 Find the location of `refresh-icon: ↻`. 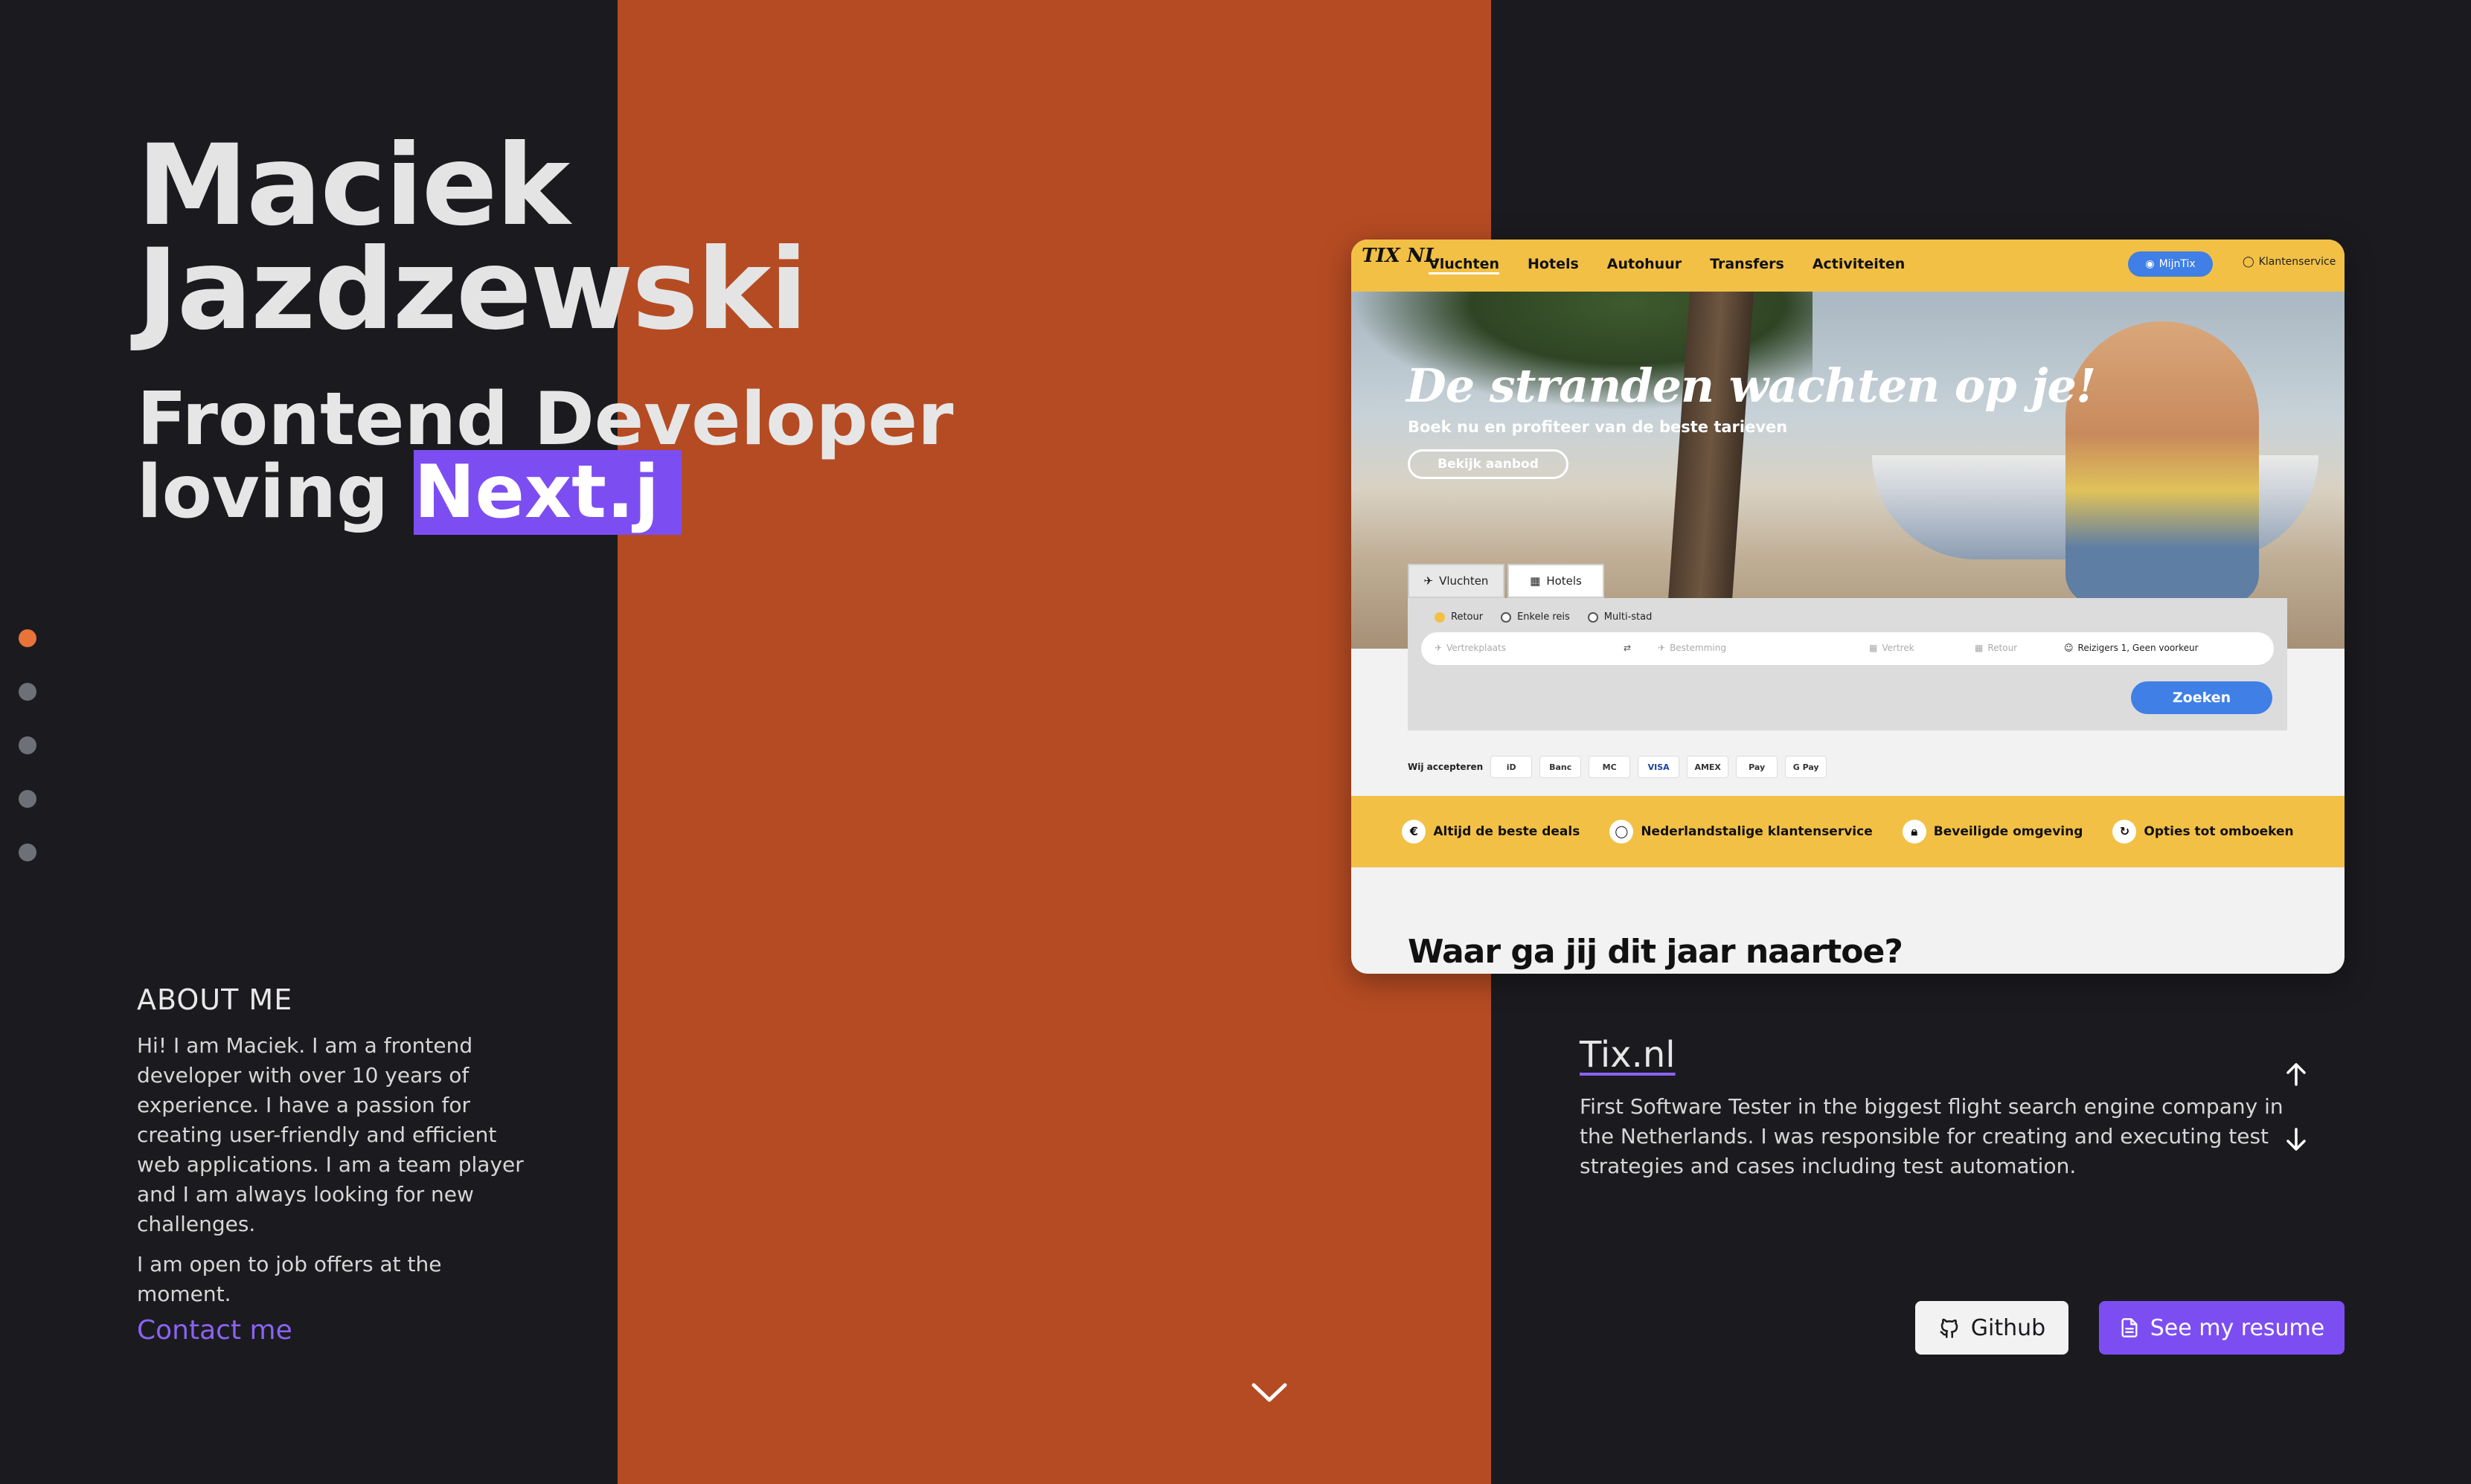

refresh-icon: ↻ is located at coordinates (2125, 832).